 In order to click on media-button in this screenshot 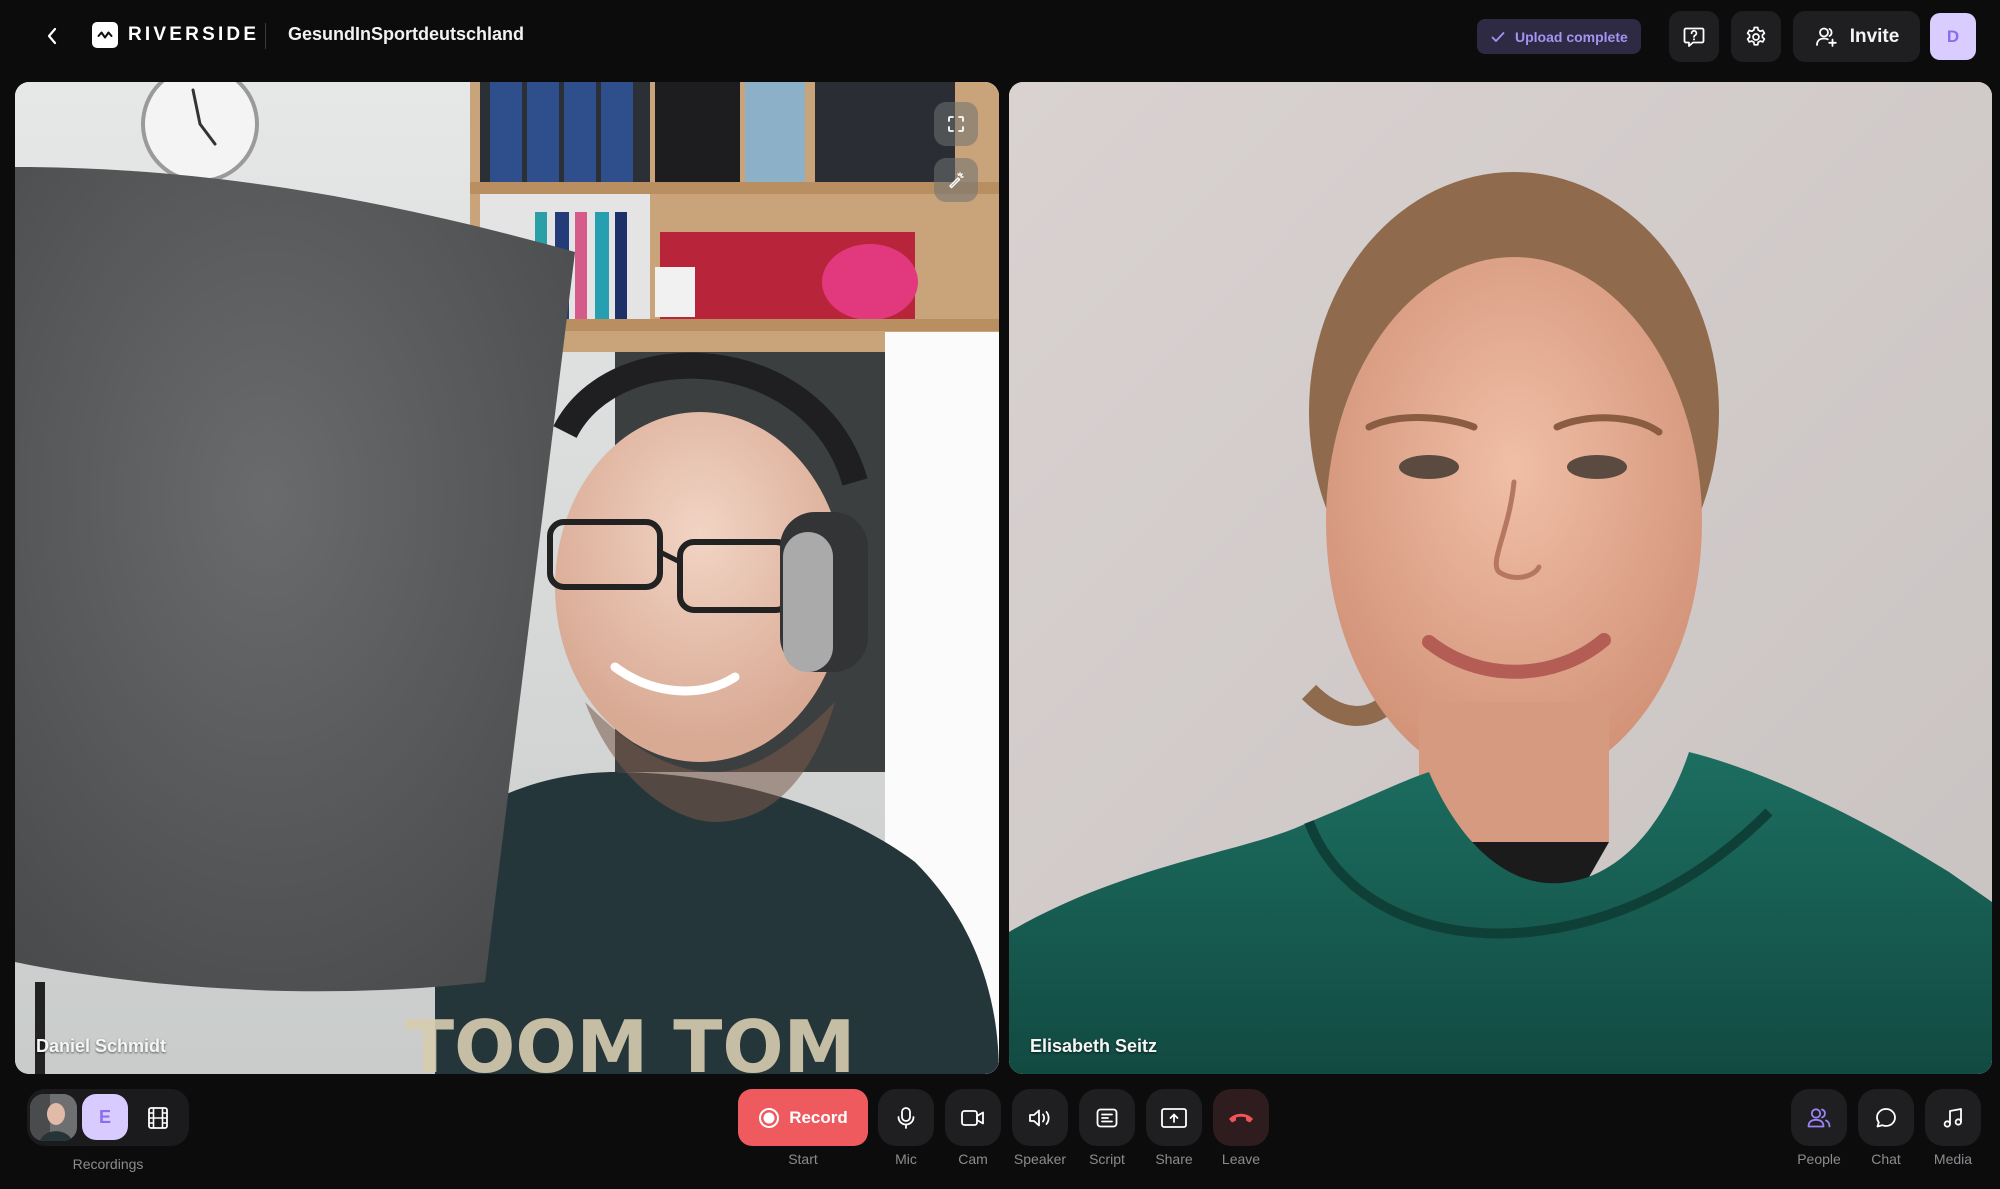, I will do `click(1953, 1117)`.